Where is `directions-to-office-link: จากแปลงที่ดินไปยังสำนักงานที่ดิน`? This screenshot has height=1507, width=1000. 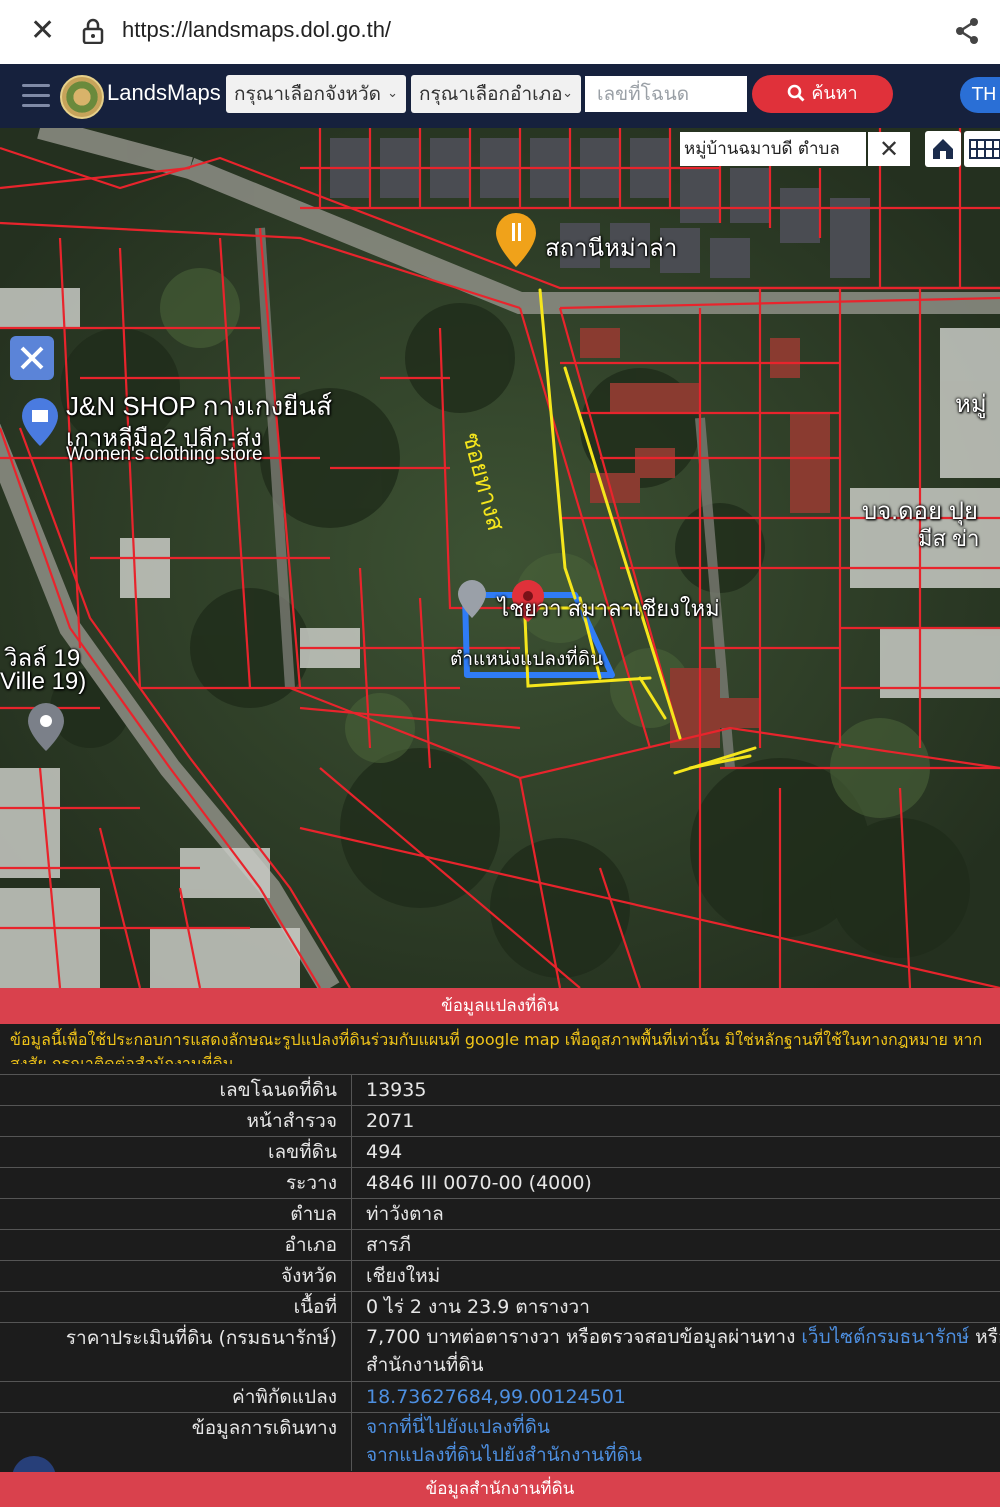 directions-to-office-link: จากแปลงที่ดินไปยังสำนักงานที่ดิน is located at coordinates (504, 1455).